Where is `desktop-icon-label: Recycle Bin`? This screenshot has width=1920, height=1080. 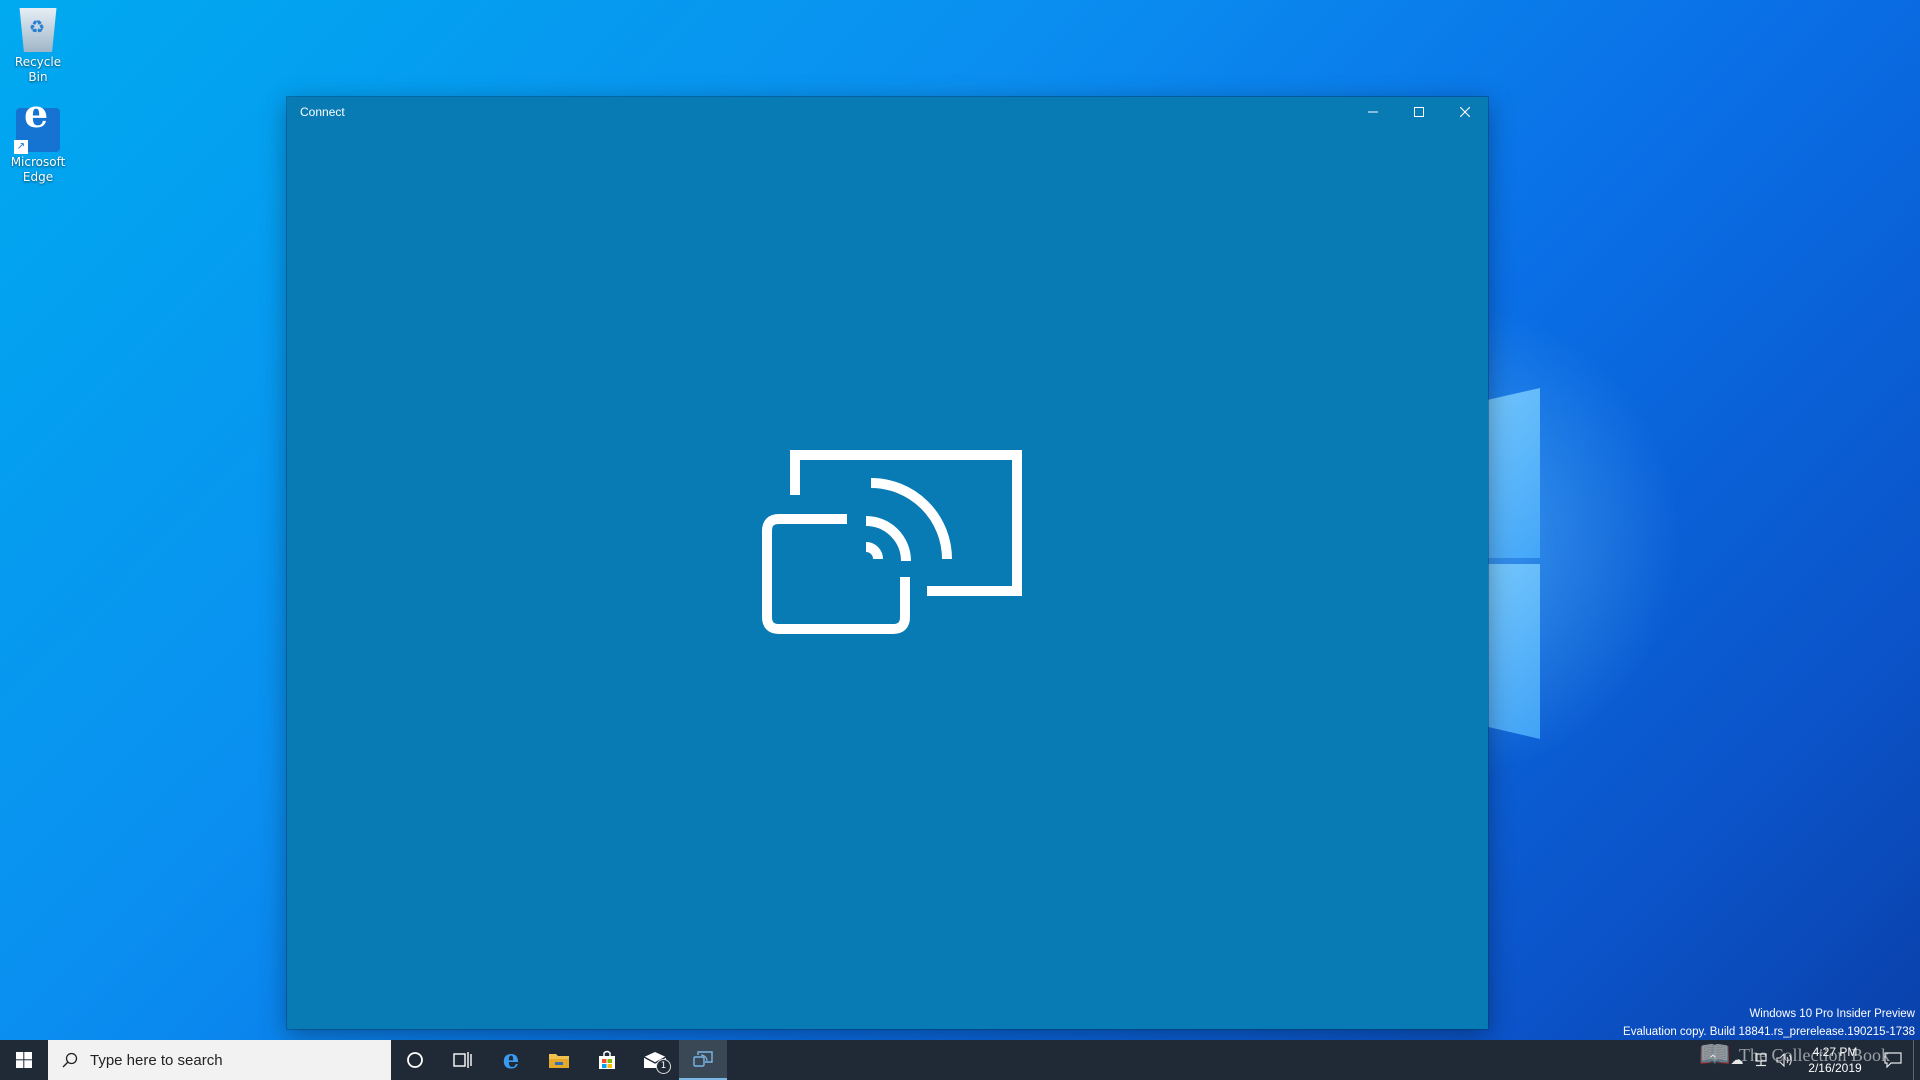
desktop-icon-label: Recycle Bin is located at coordinates (38, 69).